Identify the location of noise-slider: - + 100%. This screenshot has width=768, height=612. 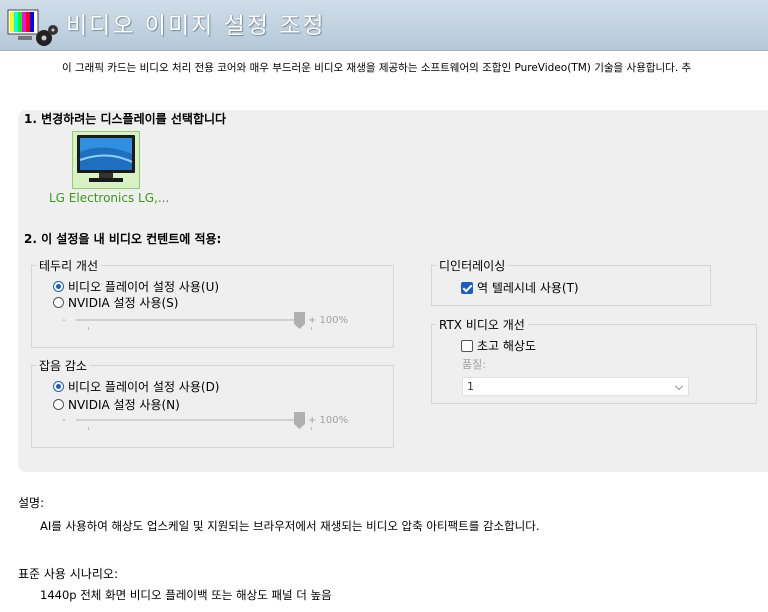
(205, 421).